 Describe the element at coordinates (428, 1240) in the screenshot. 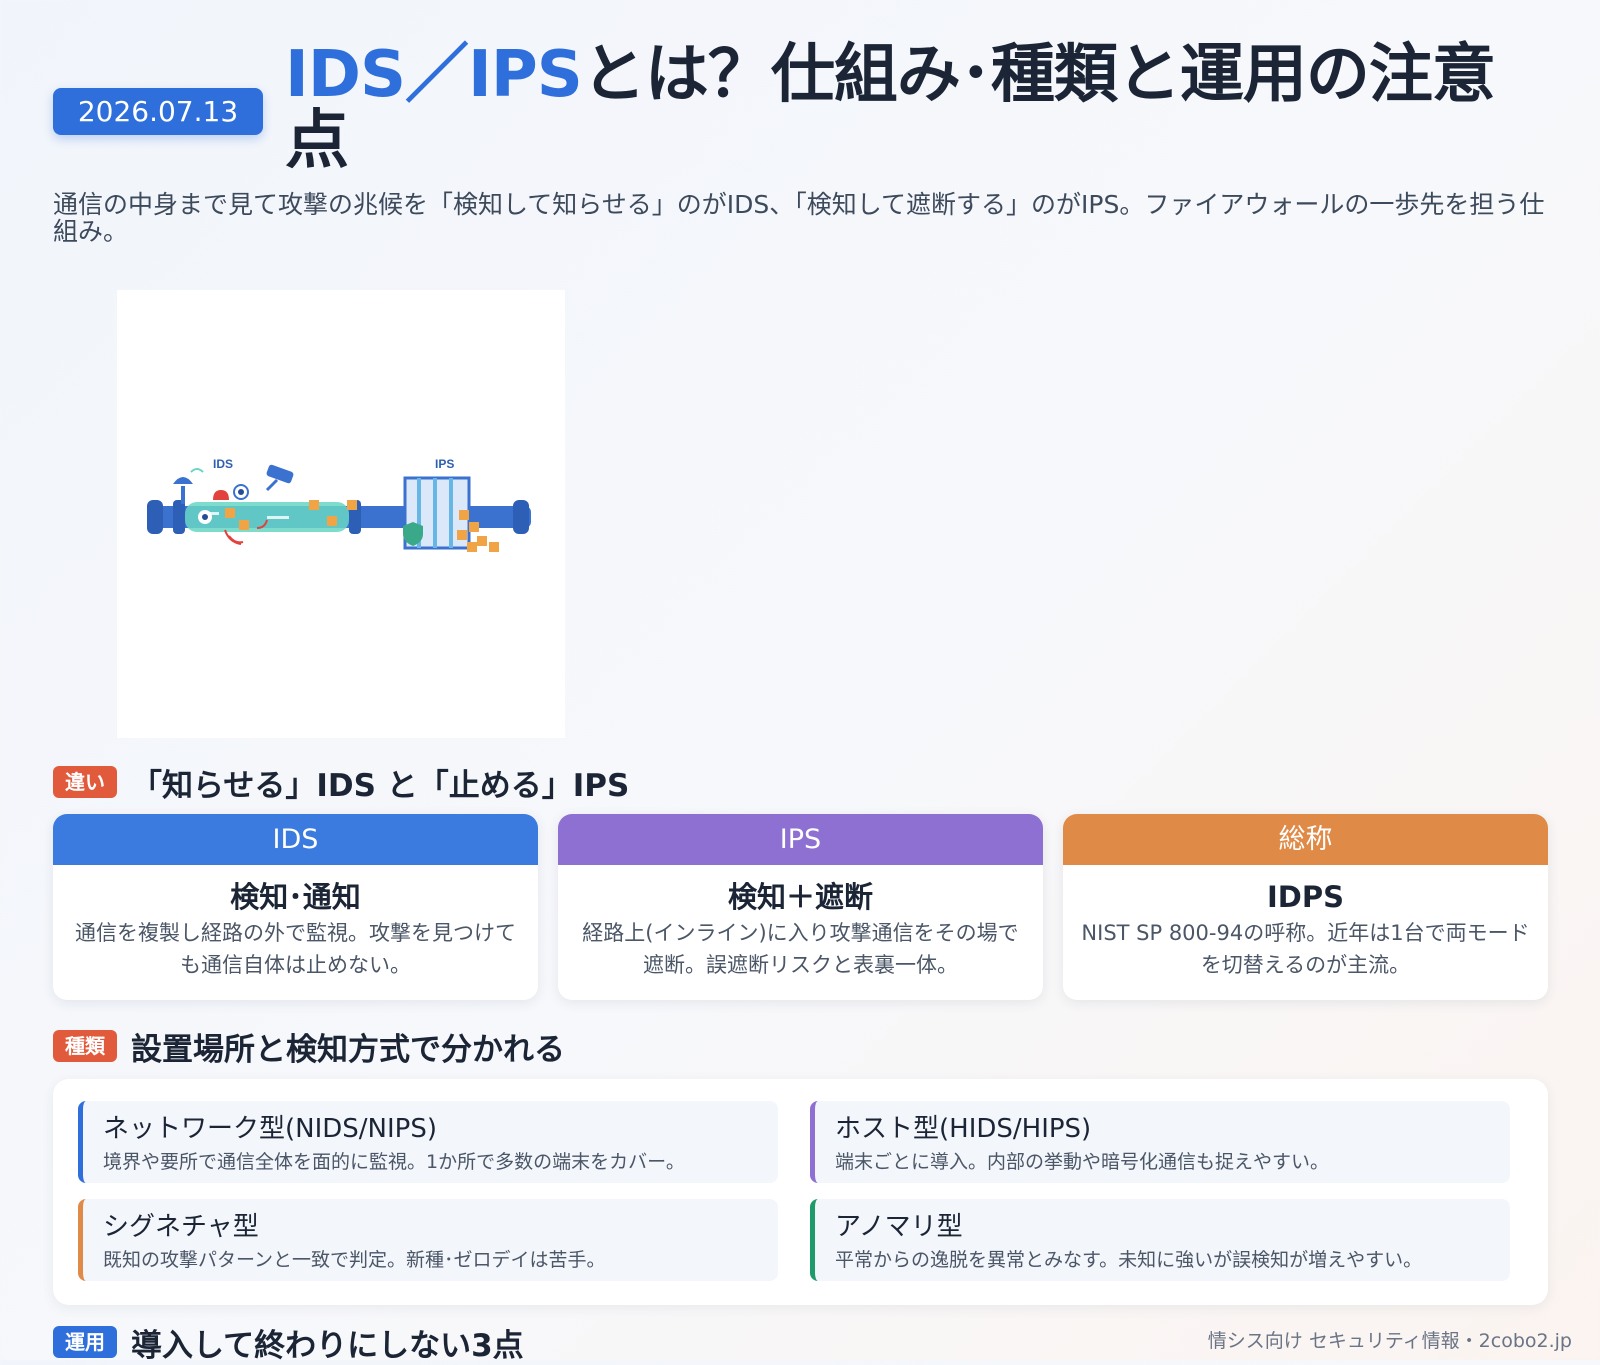

I see `type-item-signature: シグネチャ型 既知の攻撃パターンと一致で判定。新種･ゼロデイは苦手。` at that location.